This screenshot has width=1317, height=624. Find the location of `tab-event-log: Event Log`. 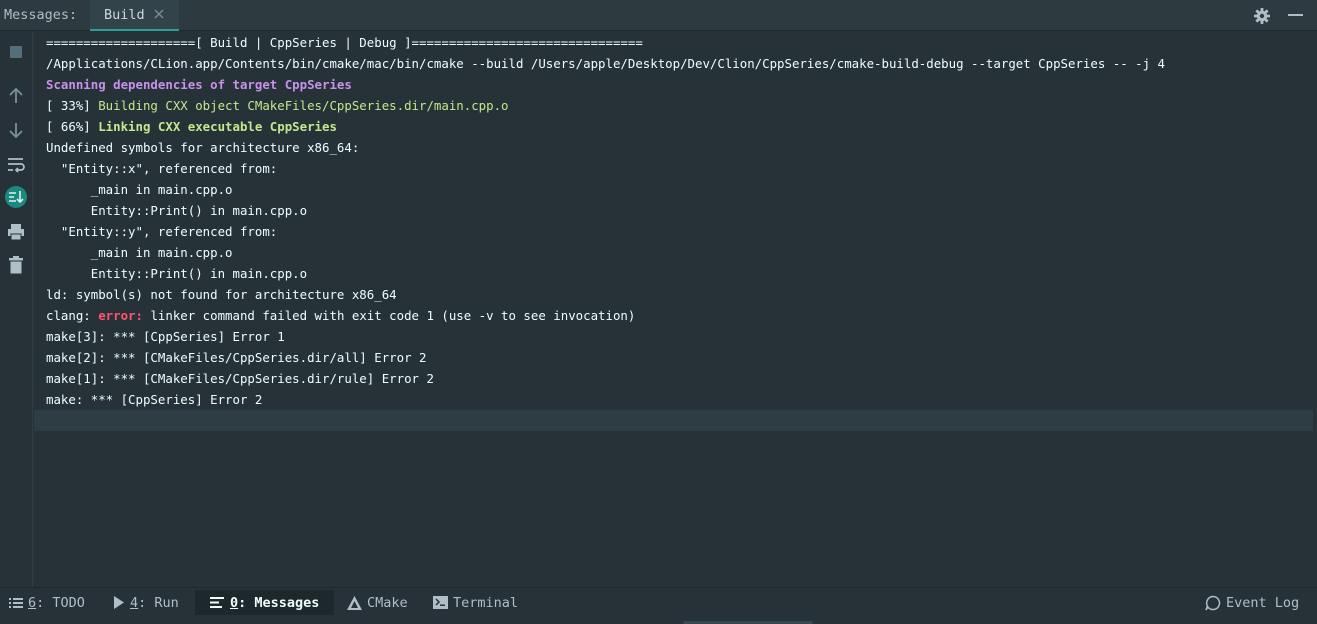

tab-event-log: Event Log is located at coordinates (1252, 602).